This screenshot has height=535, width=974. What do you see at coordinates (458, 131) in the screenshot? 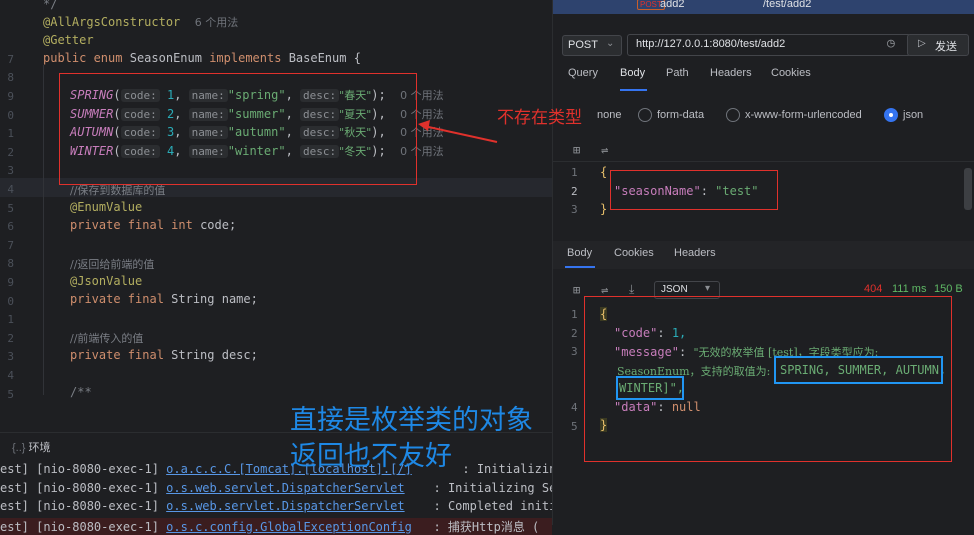
I see `annotation-arrow` at bounding box center [458, 131].